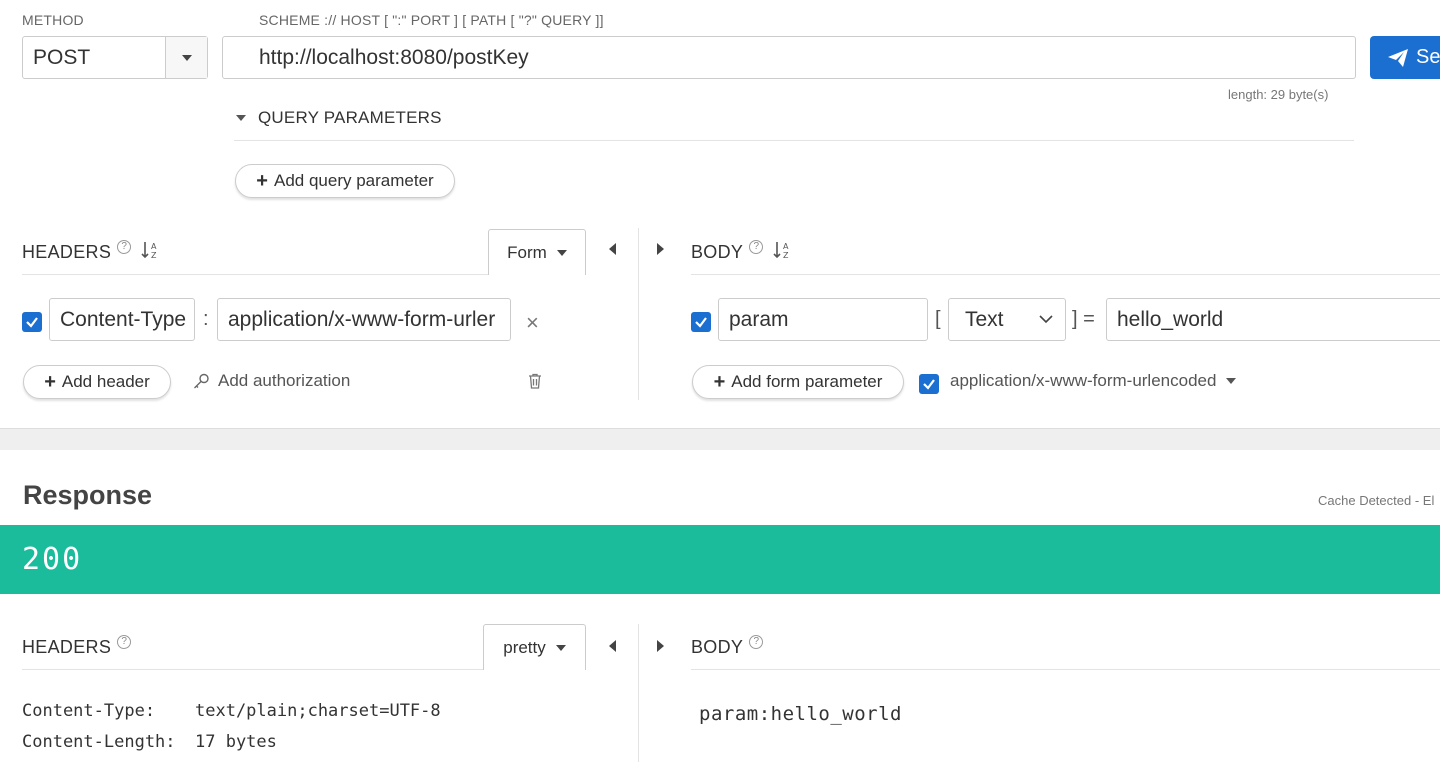  Describe the element at coordinates (52, 559) in the screenshot. I see `status-code: 200` at that location.